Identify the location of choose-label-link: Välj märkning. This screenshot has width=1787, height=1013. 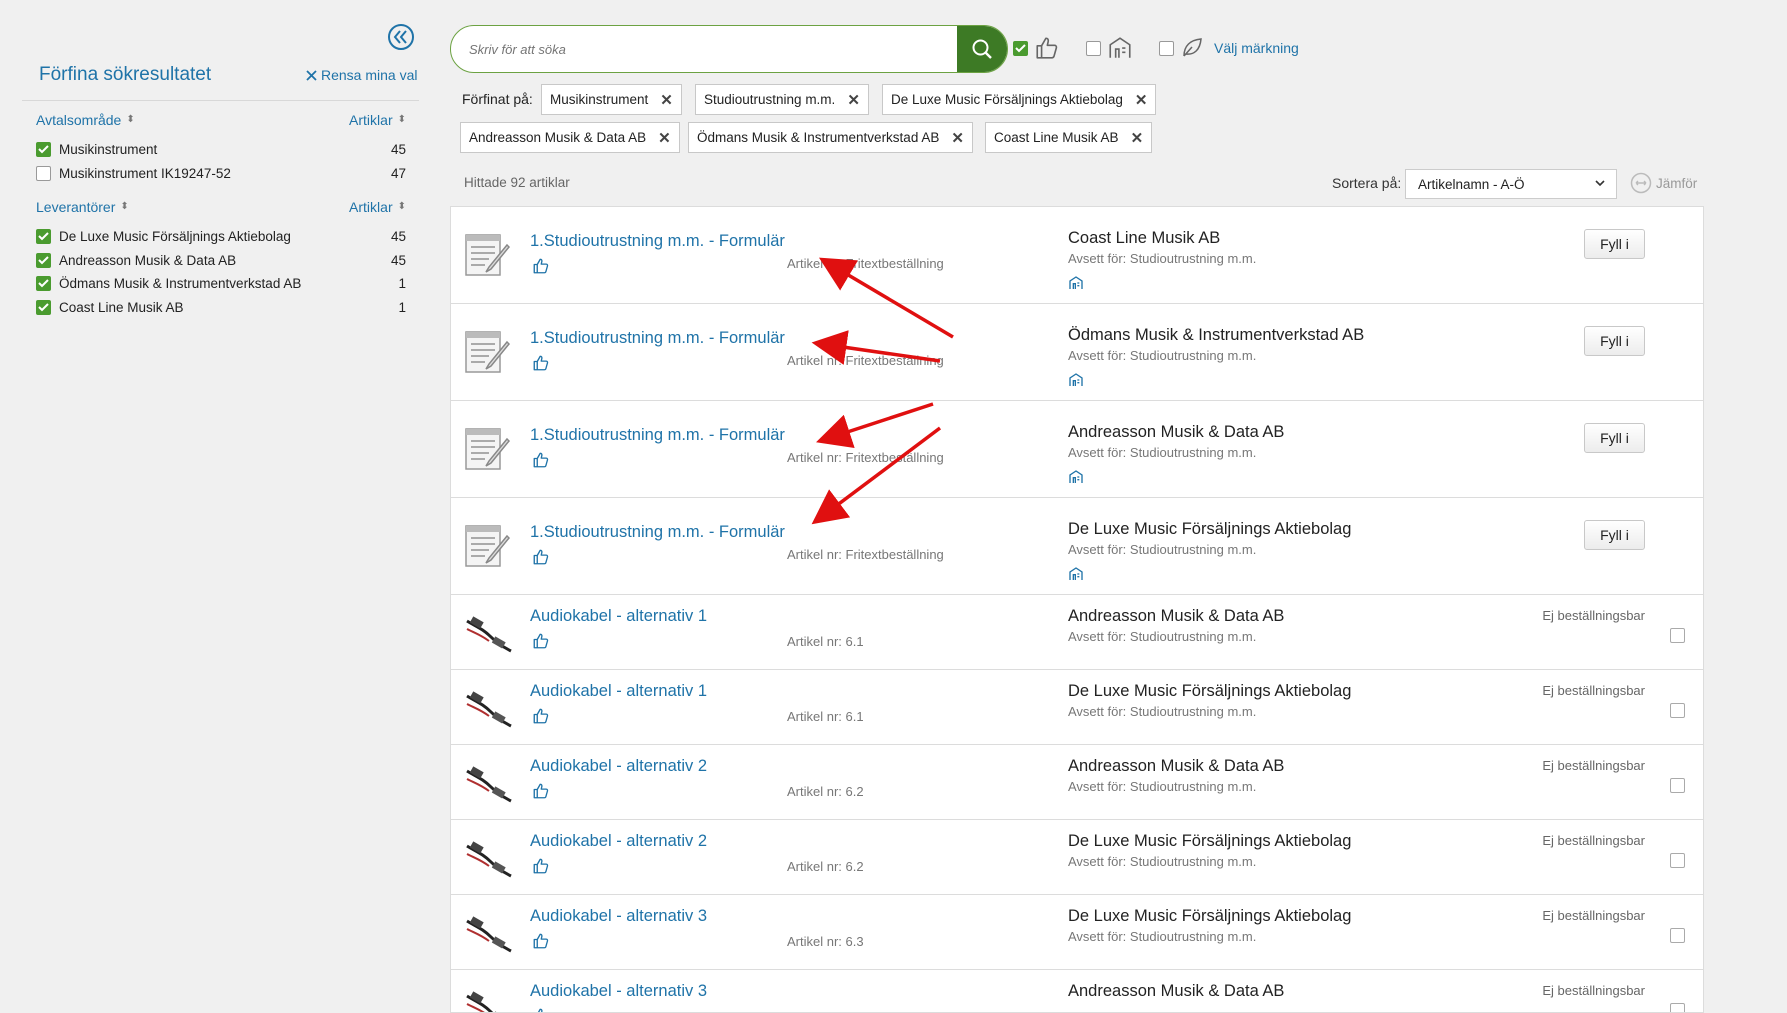
(1256, 48).